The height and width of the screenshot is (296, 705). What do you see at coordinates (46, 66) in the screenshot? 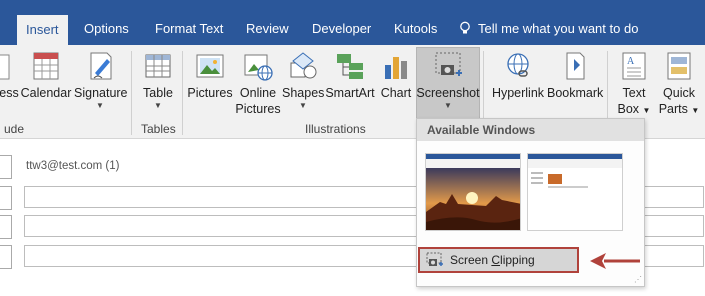
I see `calendar-icon` at bounding box center [46, 66].